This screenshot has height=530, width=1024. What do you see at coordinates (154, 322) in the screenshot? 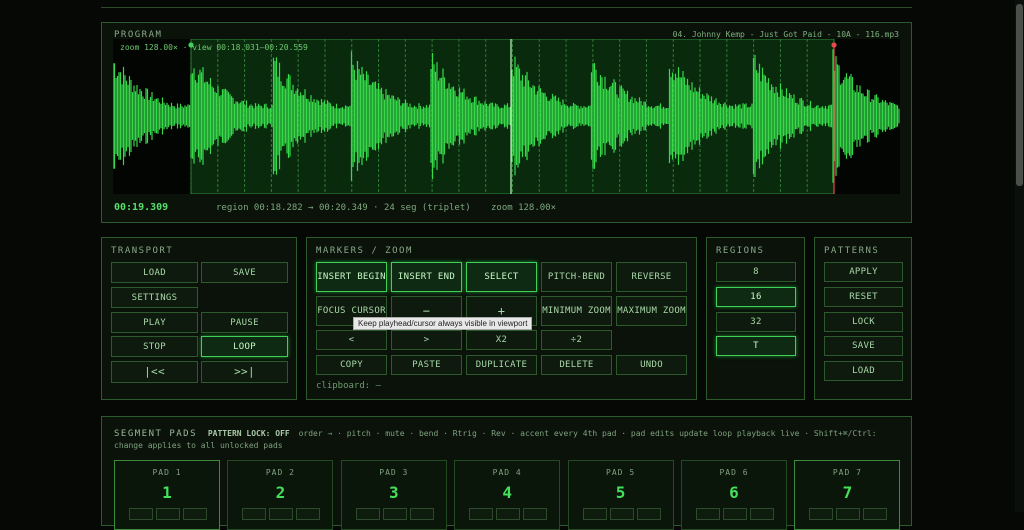
I see `play-button: PLAY` at bounding box center [154, 322].